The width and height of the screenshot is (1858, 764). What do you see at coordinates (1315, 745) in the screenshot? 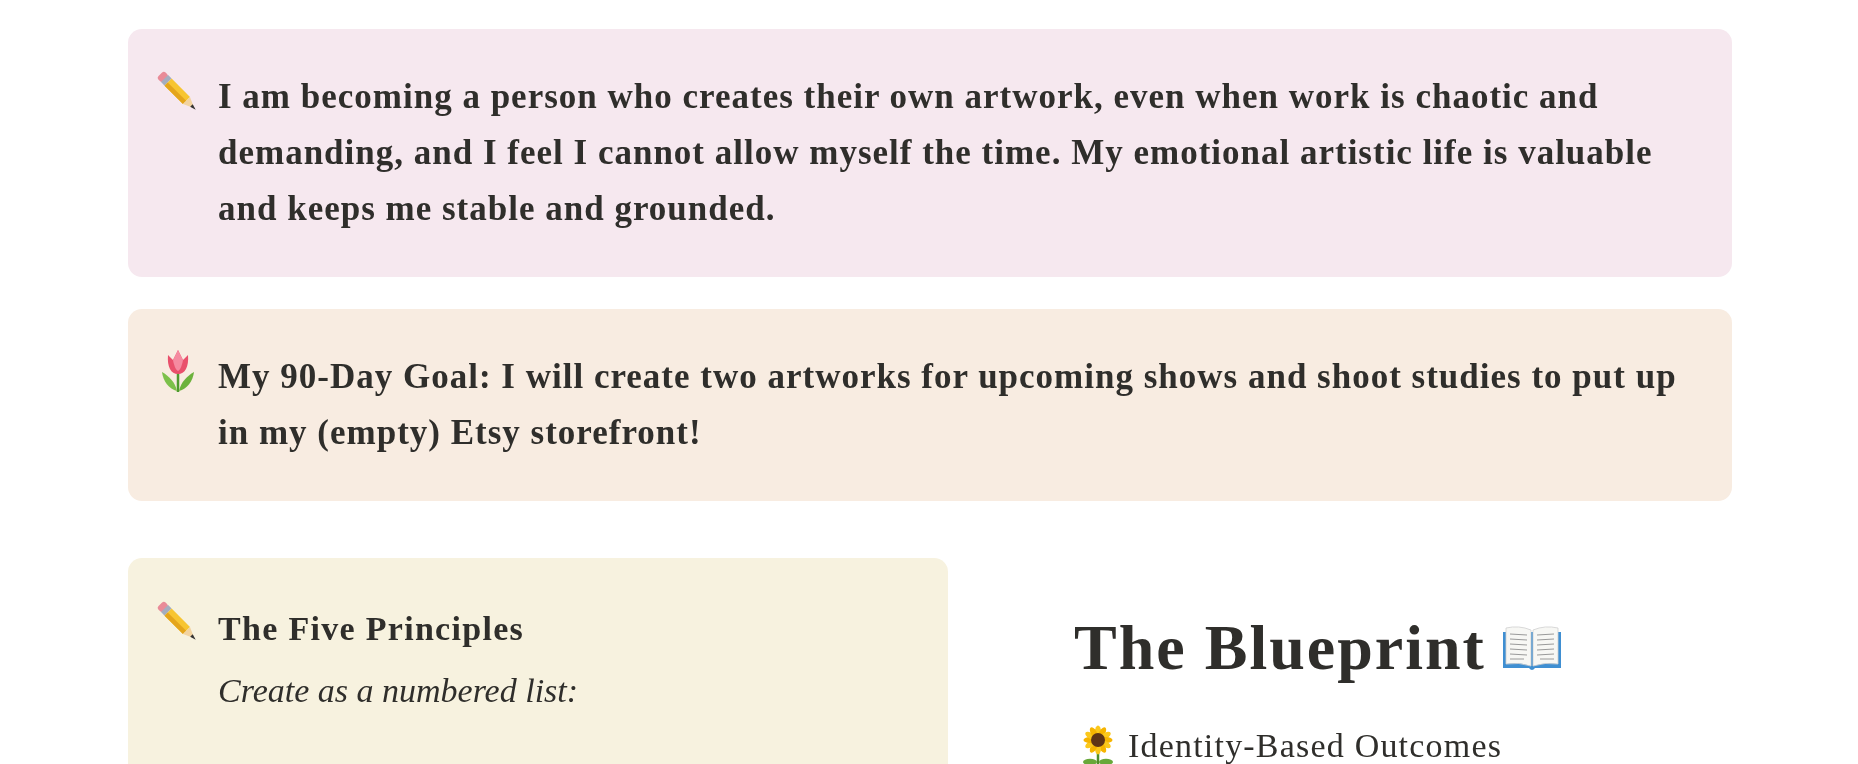
I see `outcome-label: Identity-Based Outcomes` at bounding box center [1315, 745].